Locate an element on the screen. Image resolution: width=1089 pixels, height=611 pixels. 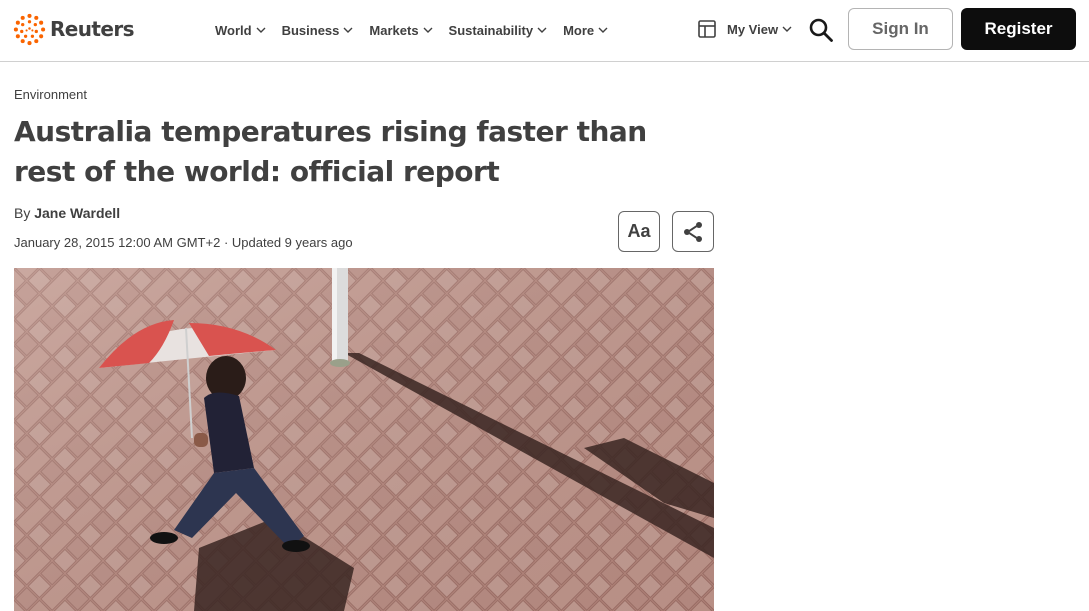
logo-text: Reuters is located at coordinates (92, 29).